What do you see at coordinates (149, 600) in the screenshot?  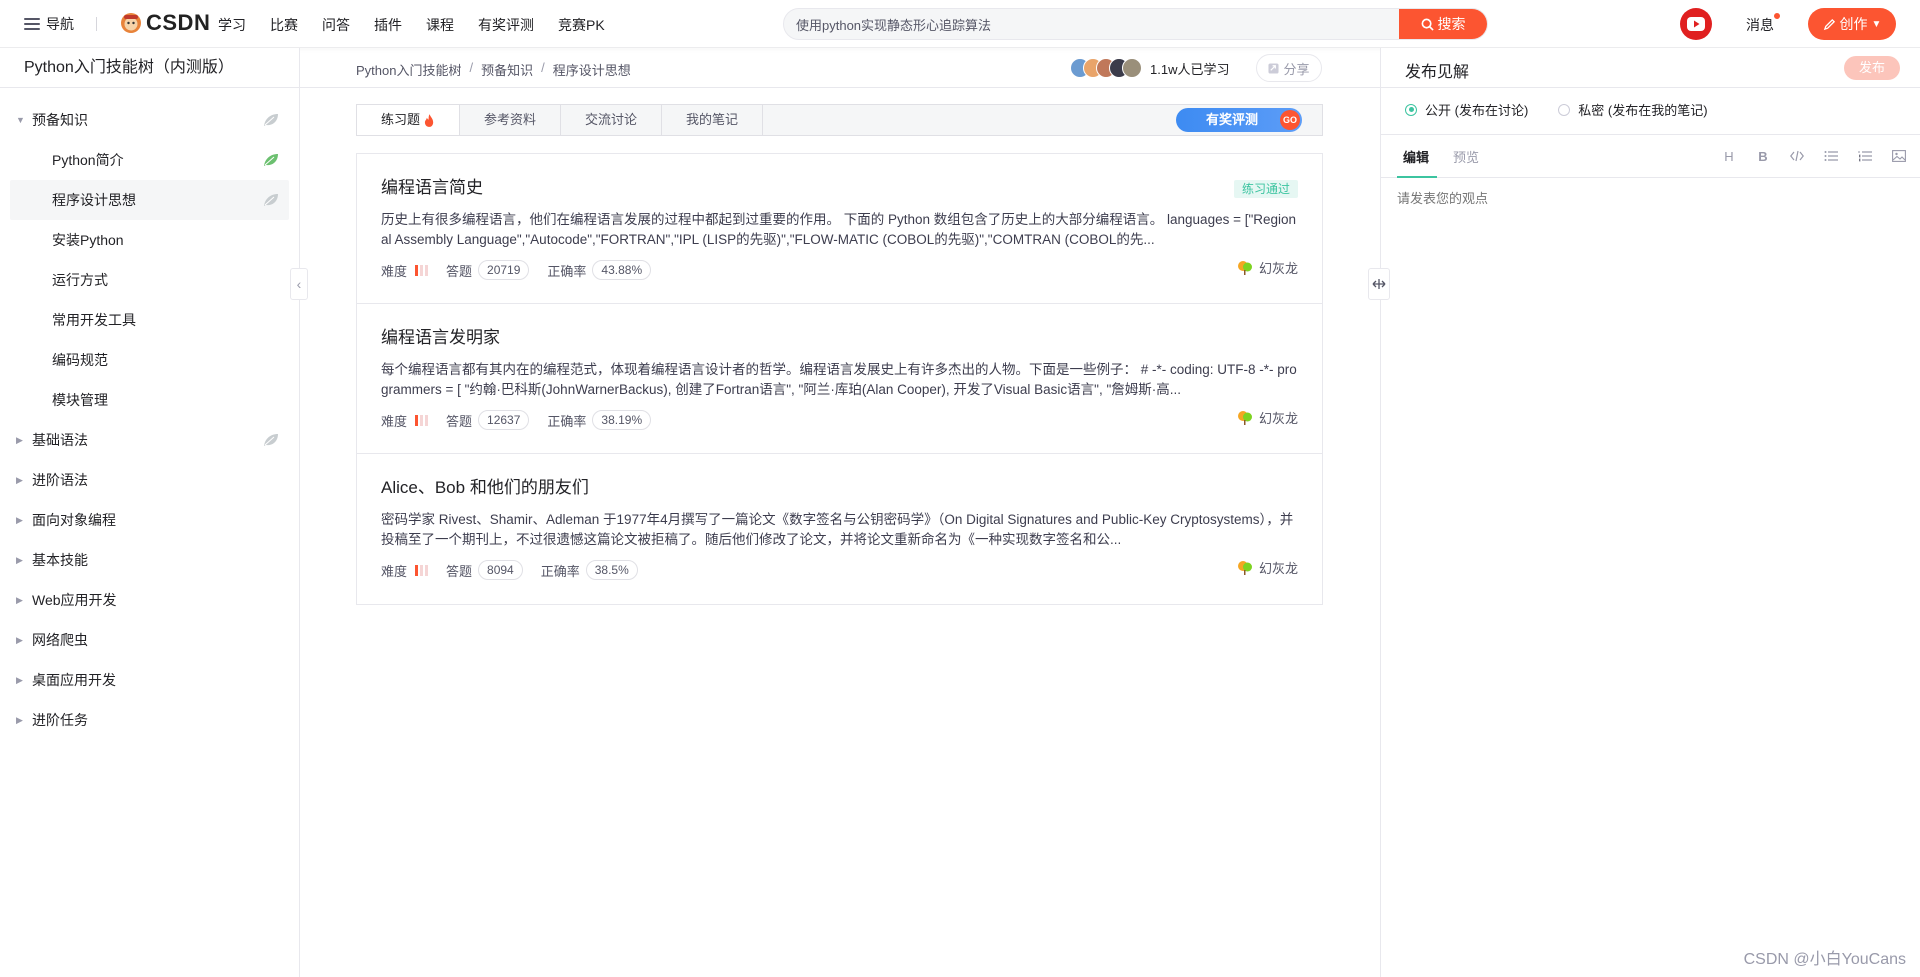 I see `sidebar-item: ▶ Web应用开发` at bounding box center [149, 600].